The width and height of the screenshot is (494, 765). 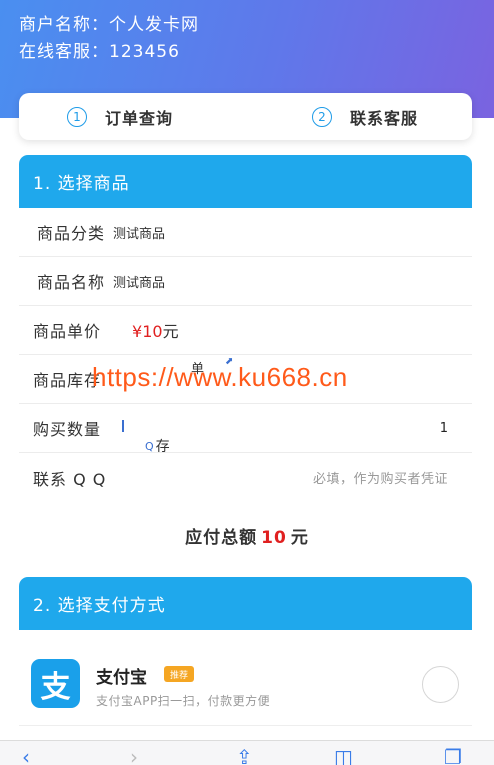 What do you see at coordinates (244, 756) in the screenshot?
I see `share-icon: ⇪` at bounding box center [244, 756].